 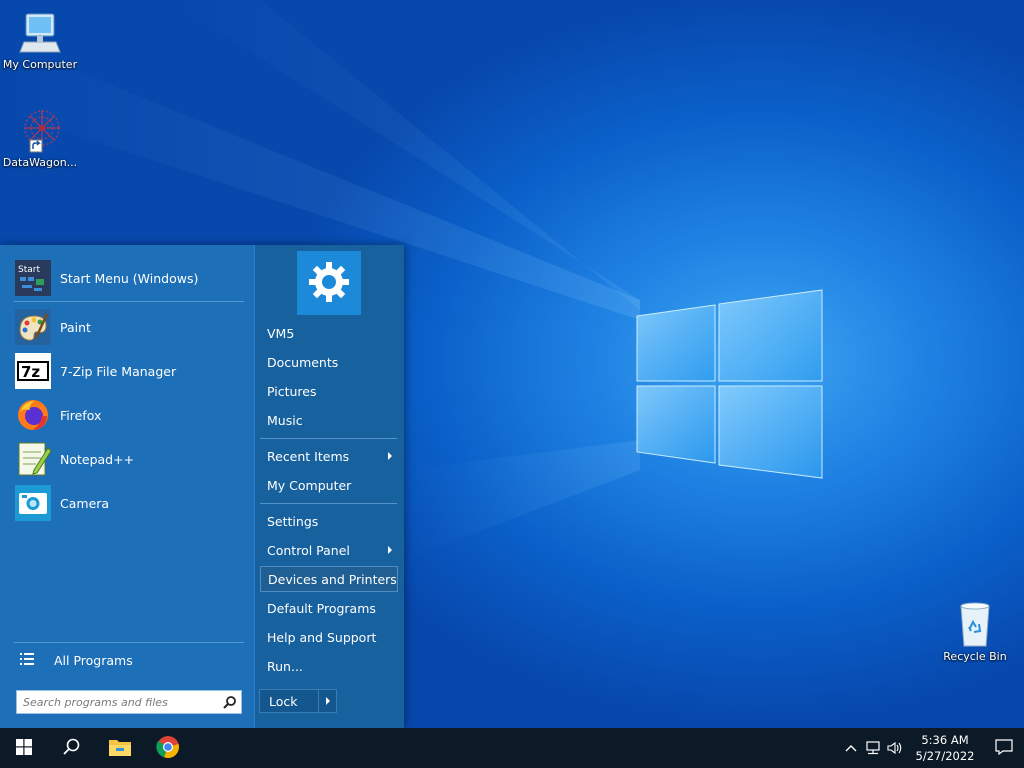 What do you see at coordinates (118, 371) in the screenshot?
I see `app-label: 7-Zip File Manager` at bounding box center [118, 371].